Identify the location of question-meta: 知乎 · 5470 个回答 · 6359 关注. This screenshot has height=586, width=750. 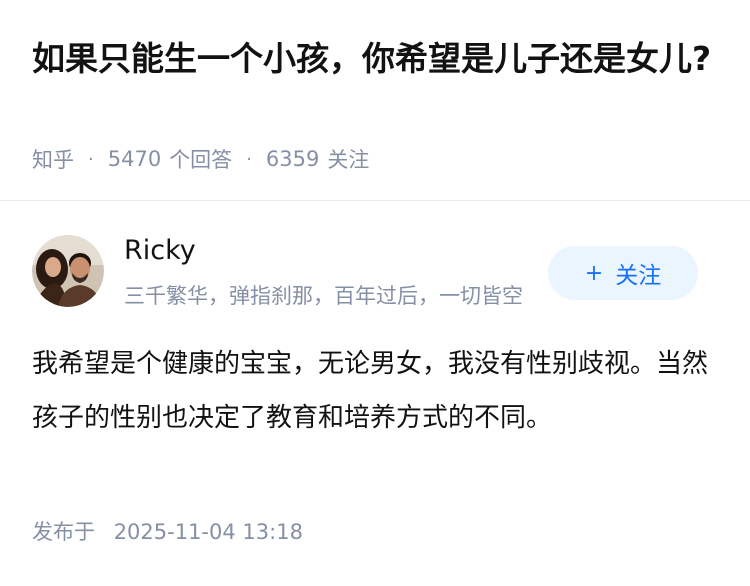
(200, 159).